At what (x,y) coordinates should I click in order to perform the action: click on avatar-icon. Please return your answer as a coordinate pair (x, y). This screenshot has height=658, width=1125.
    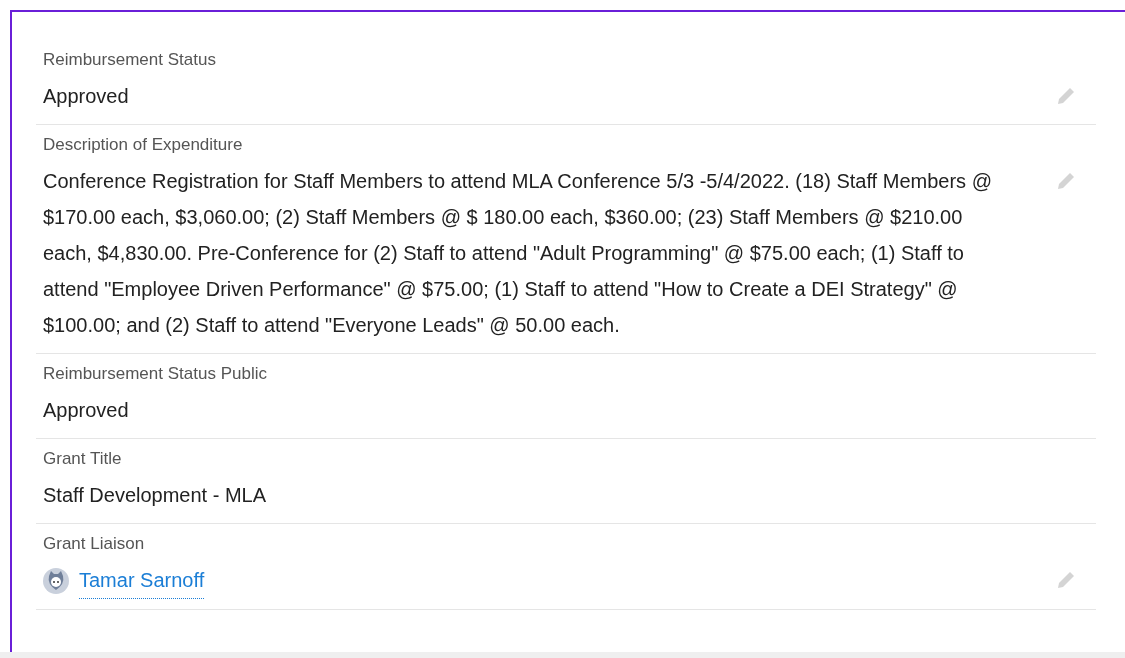
    Looking at the image, I should click on (56, 580).